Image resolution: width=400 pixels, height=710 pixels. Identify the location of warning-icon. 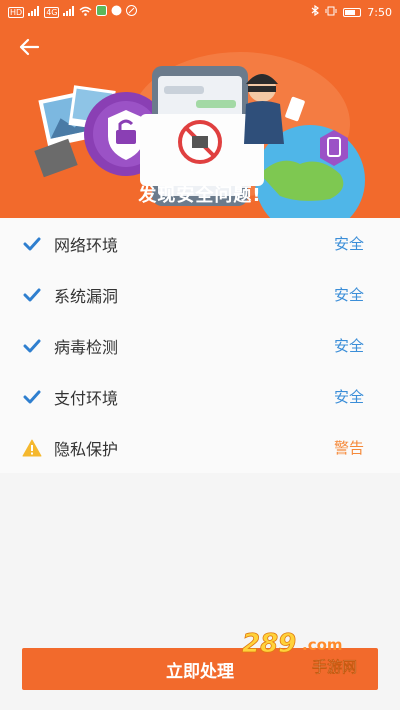
(32, 448).